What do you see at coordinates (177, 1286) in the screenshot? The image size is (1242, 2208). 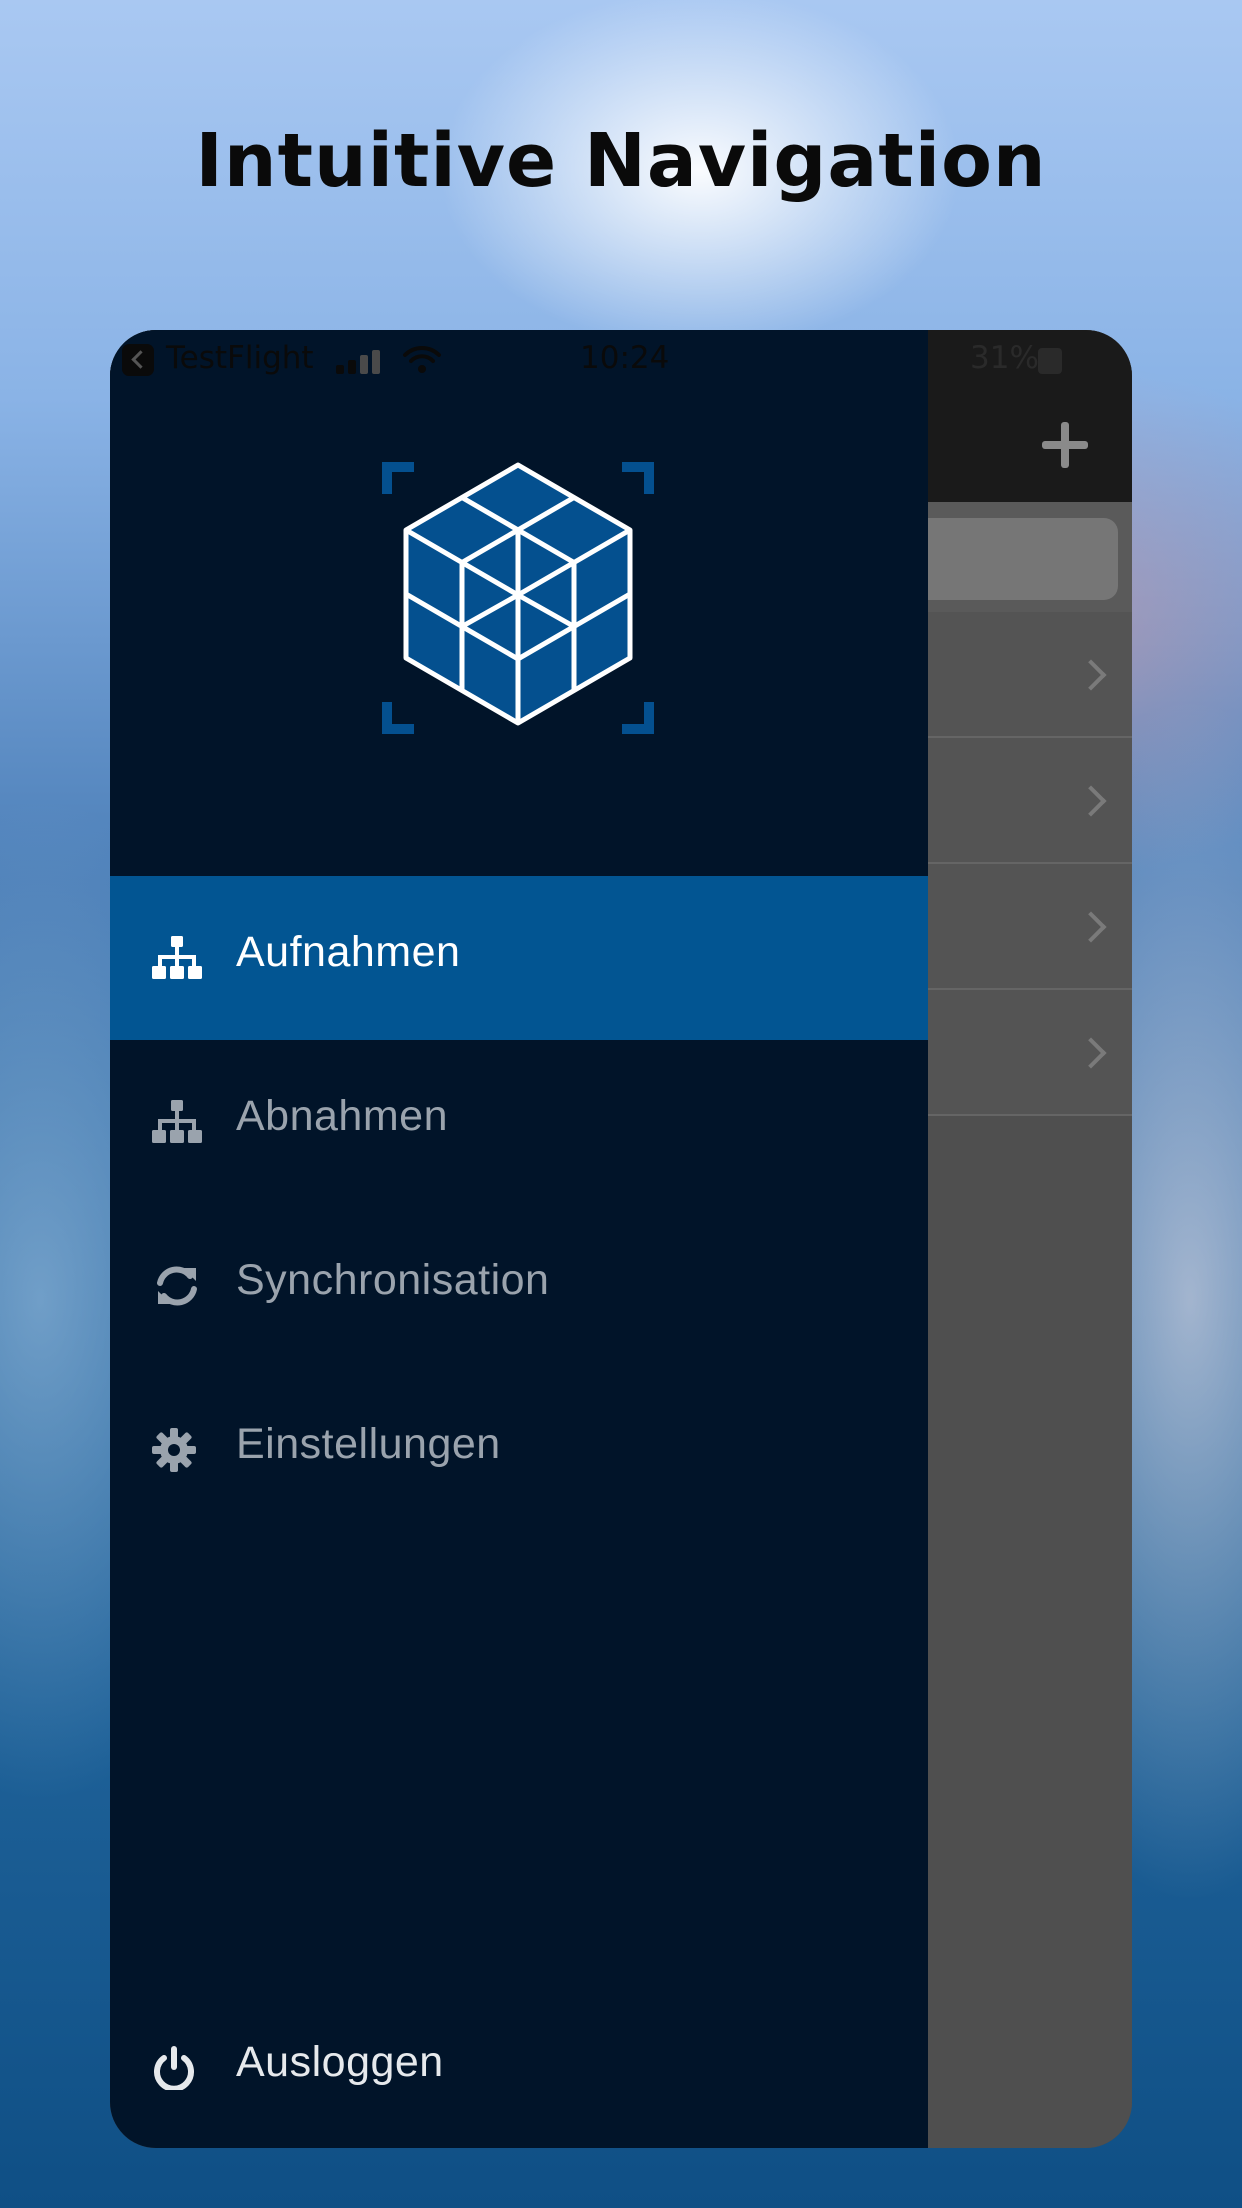 I see `refresh-icon` at bounding box center [177, 1286].